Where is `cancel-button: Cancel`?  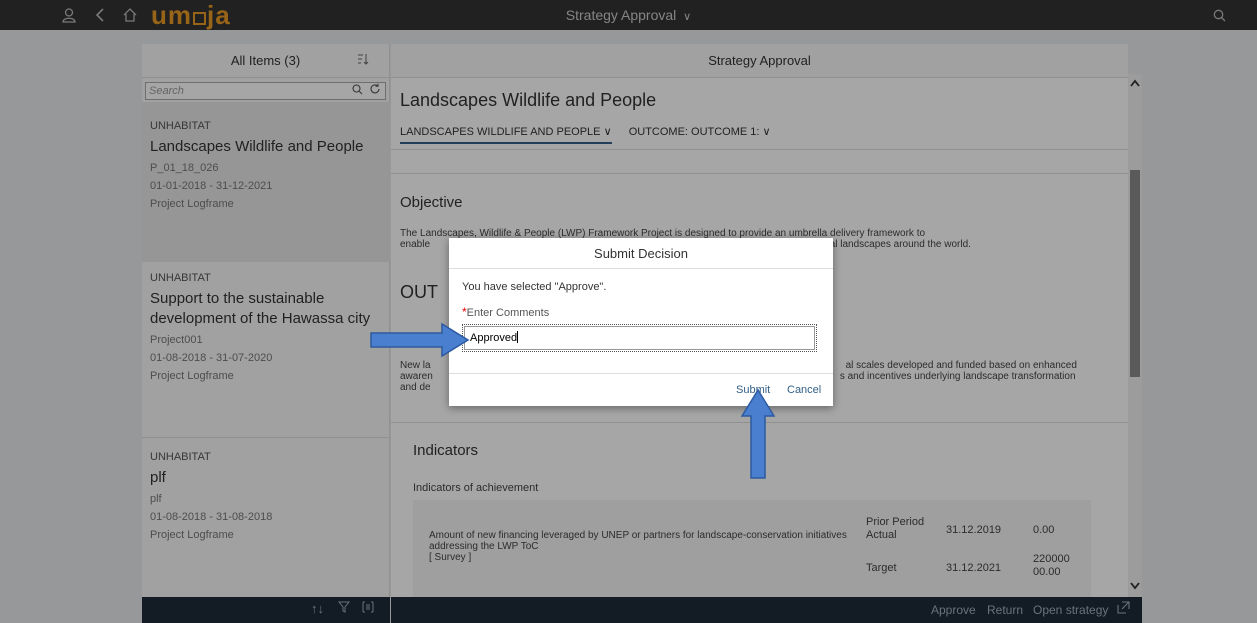
cancel-button: Cancel is located at coordinates (804, 390).